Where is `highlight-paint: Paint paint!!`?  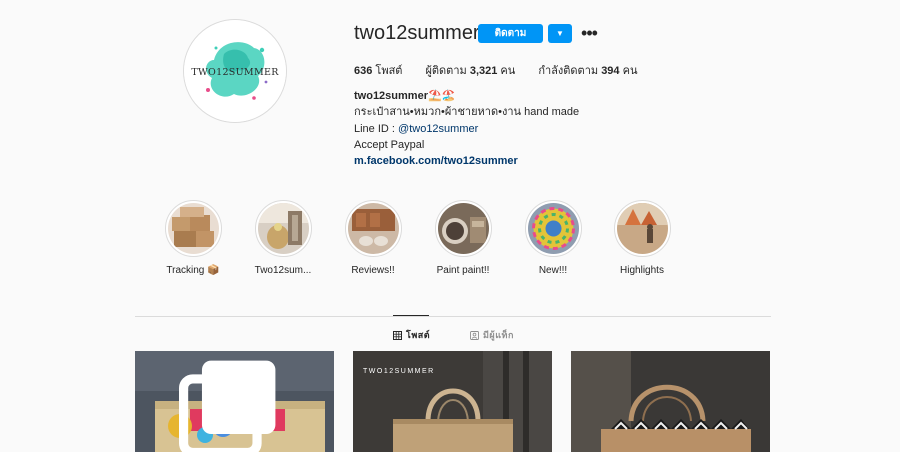
highlight-paint: Paint paint!! is located at coordinates (463, 238).